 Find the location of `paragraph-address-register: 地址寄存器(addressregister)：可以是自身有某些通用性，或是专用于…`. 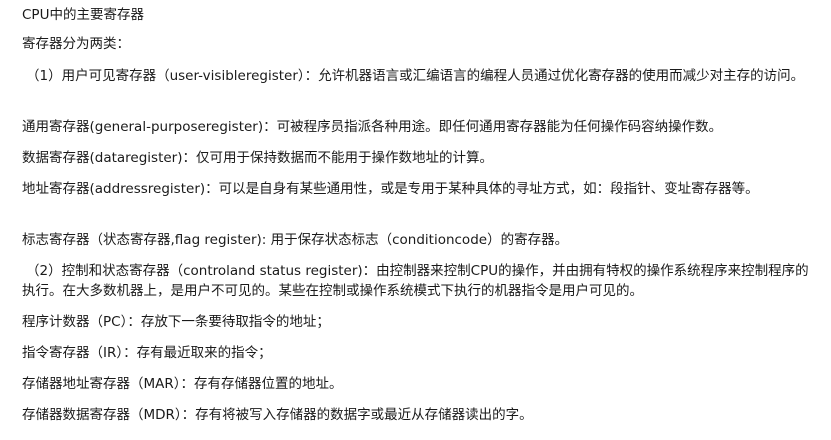

paragraph-address-register: 地址寄存器(addressregister)：可以是自身有某些通用性，或是专用于… is located at coordinates (390, 189).